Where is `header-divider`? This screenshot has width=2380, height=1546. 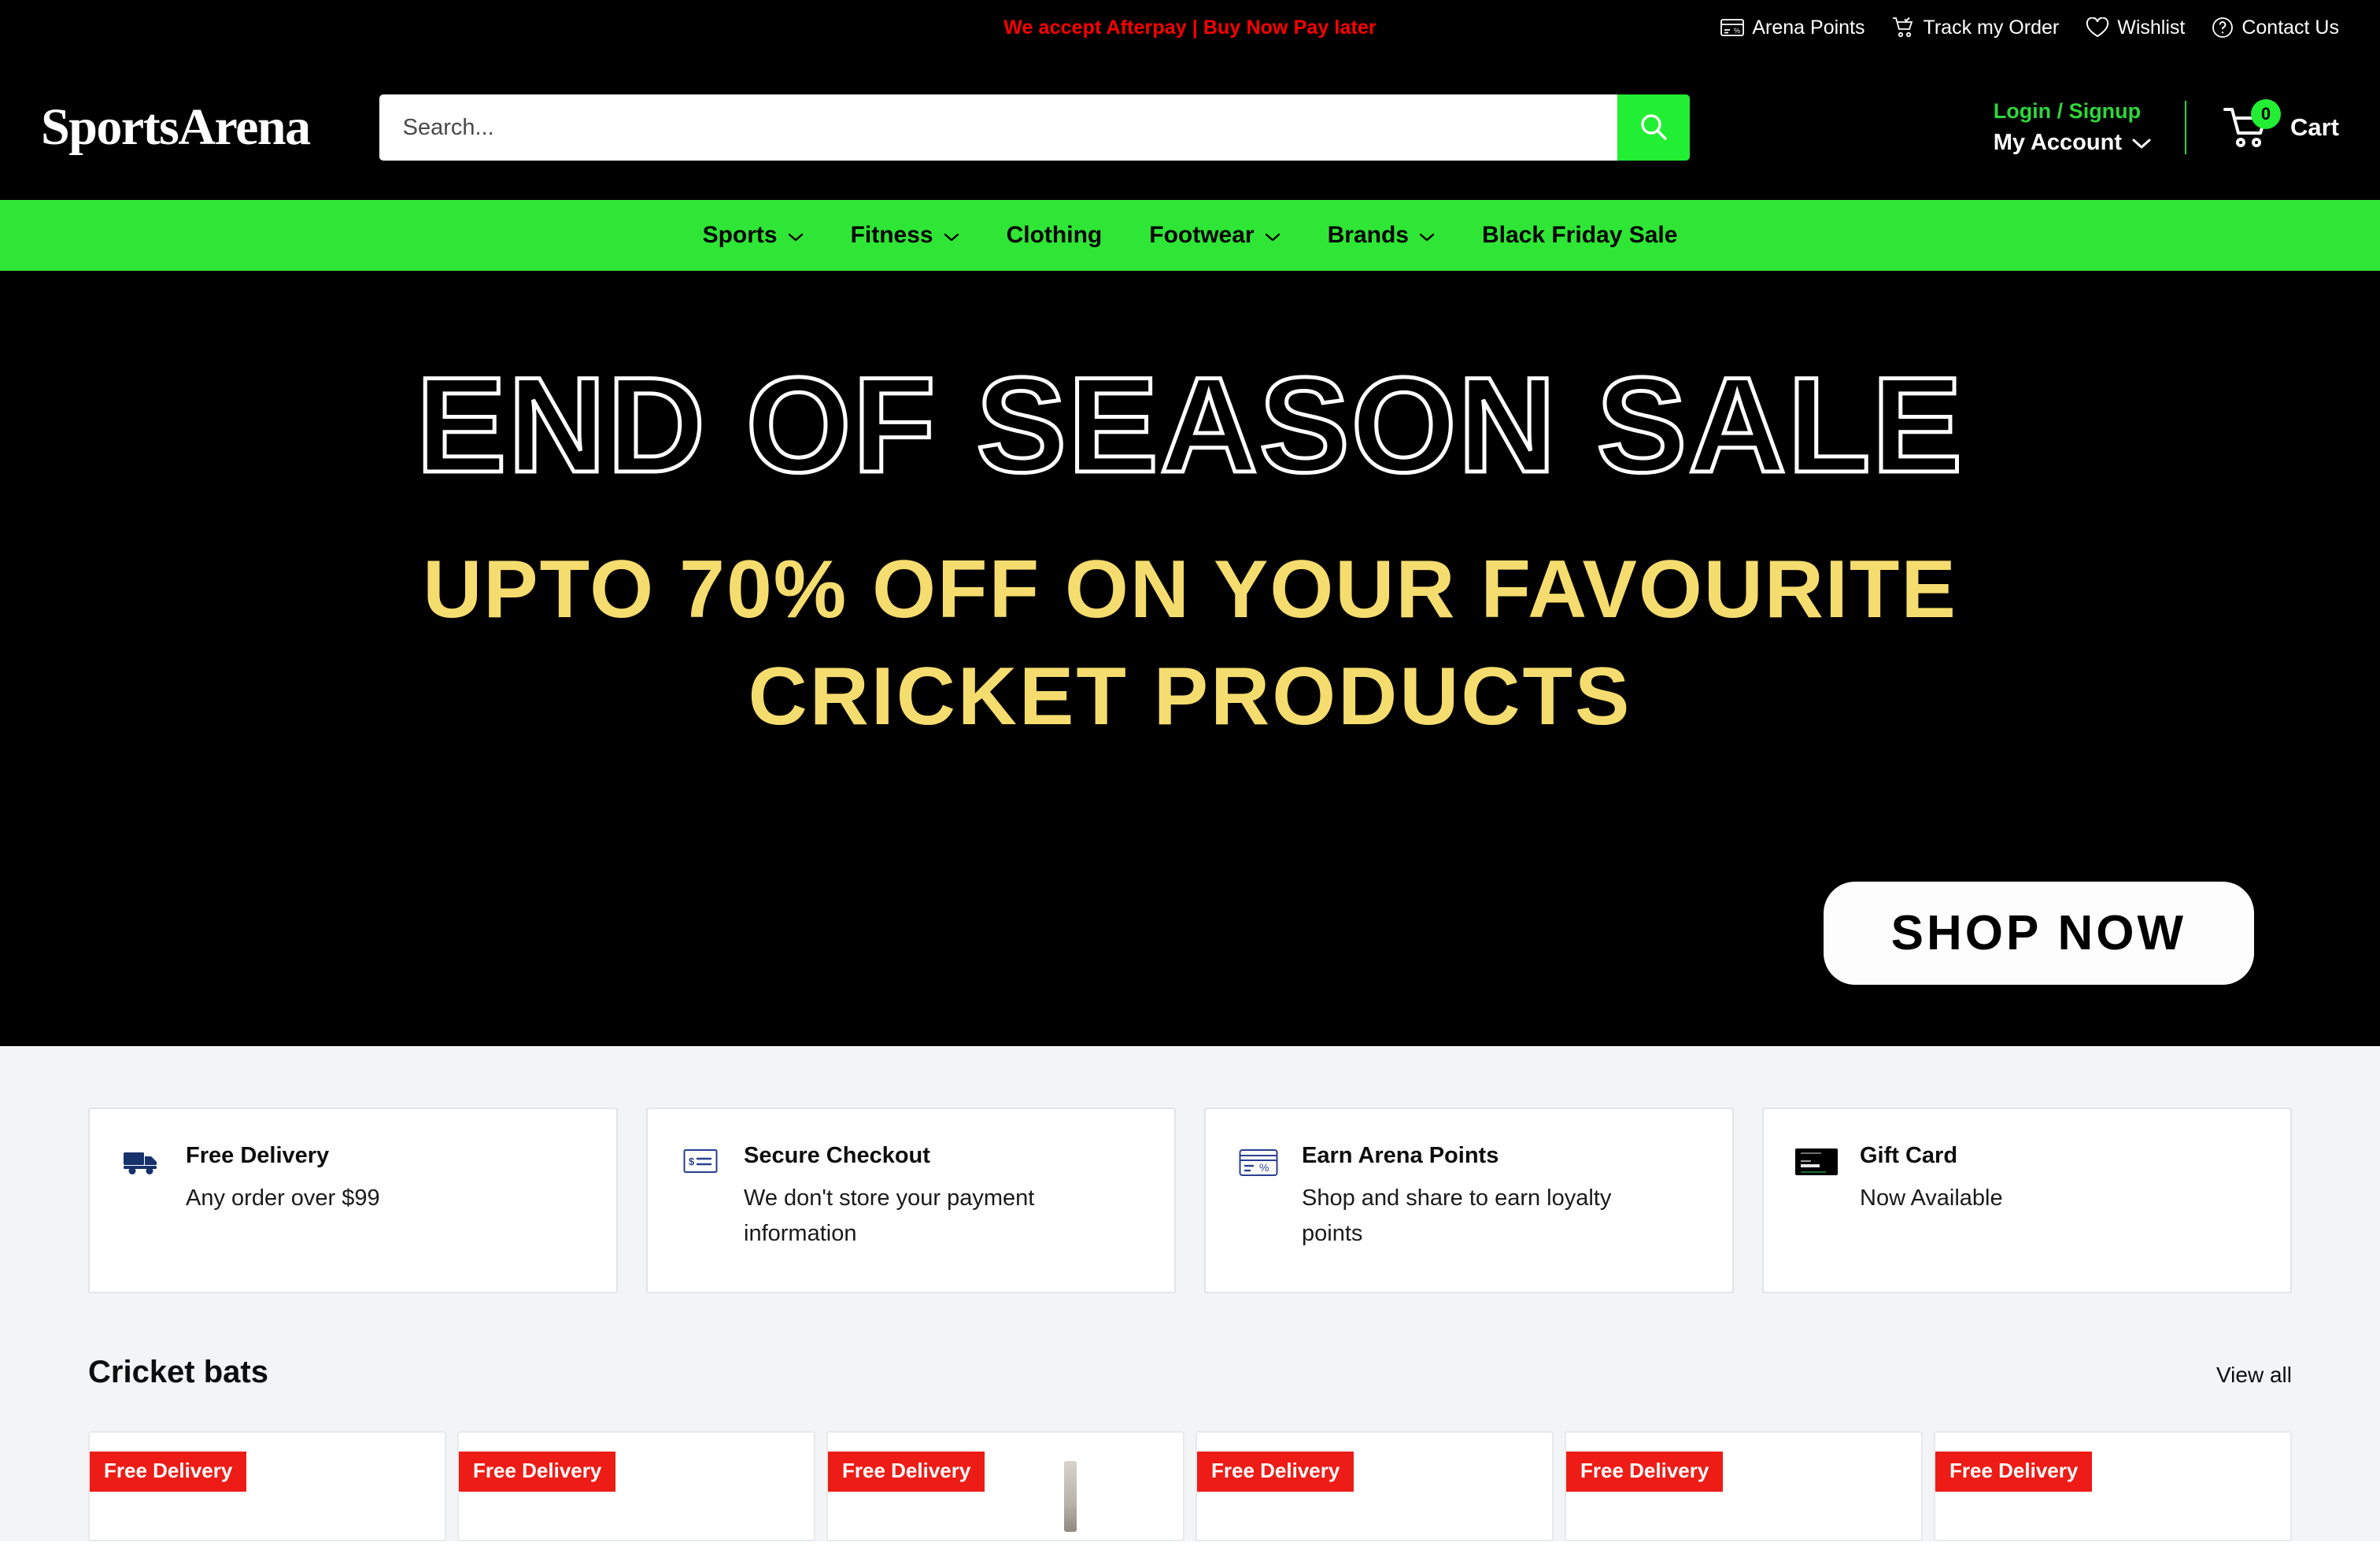
header-divider is located at coordinates (2185, 127).